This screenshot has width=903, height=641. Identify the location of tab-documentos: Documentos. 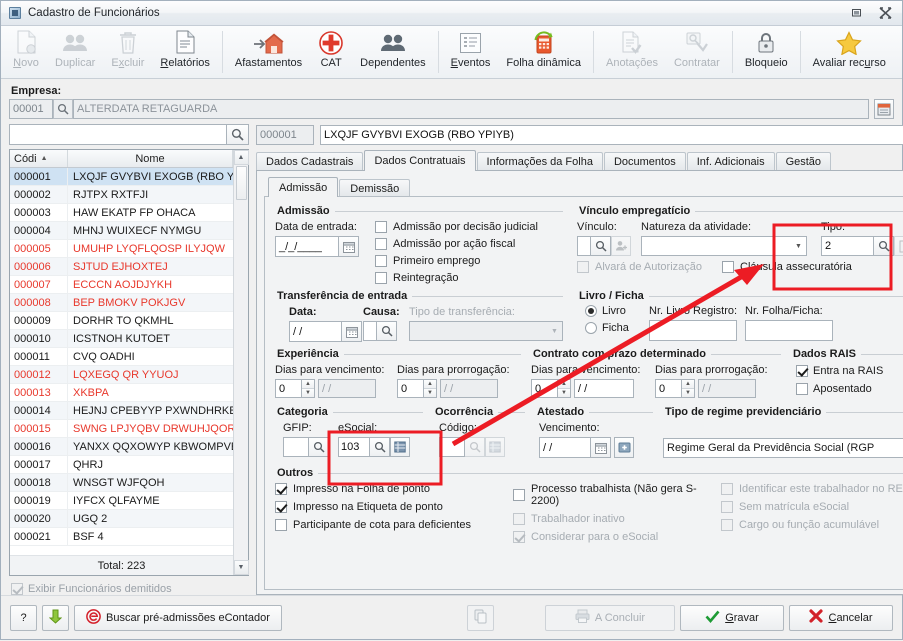
(644, 161).